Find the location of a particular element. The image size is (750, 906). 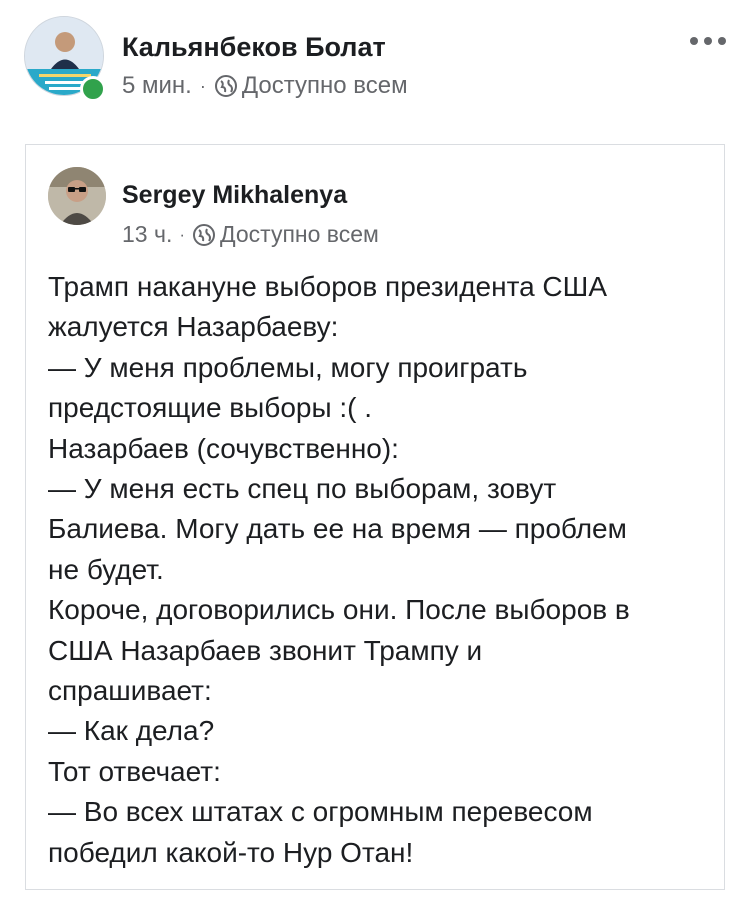

post-text-line: — У меня есть спец по выборам, зовут is located at coordinates (302, 489).